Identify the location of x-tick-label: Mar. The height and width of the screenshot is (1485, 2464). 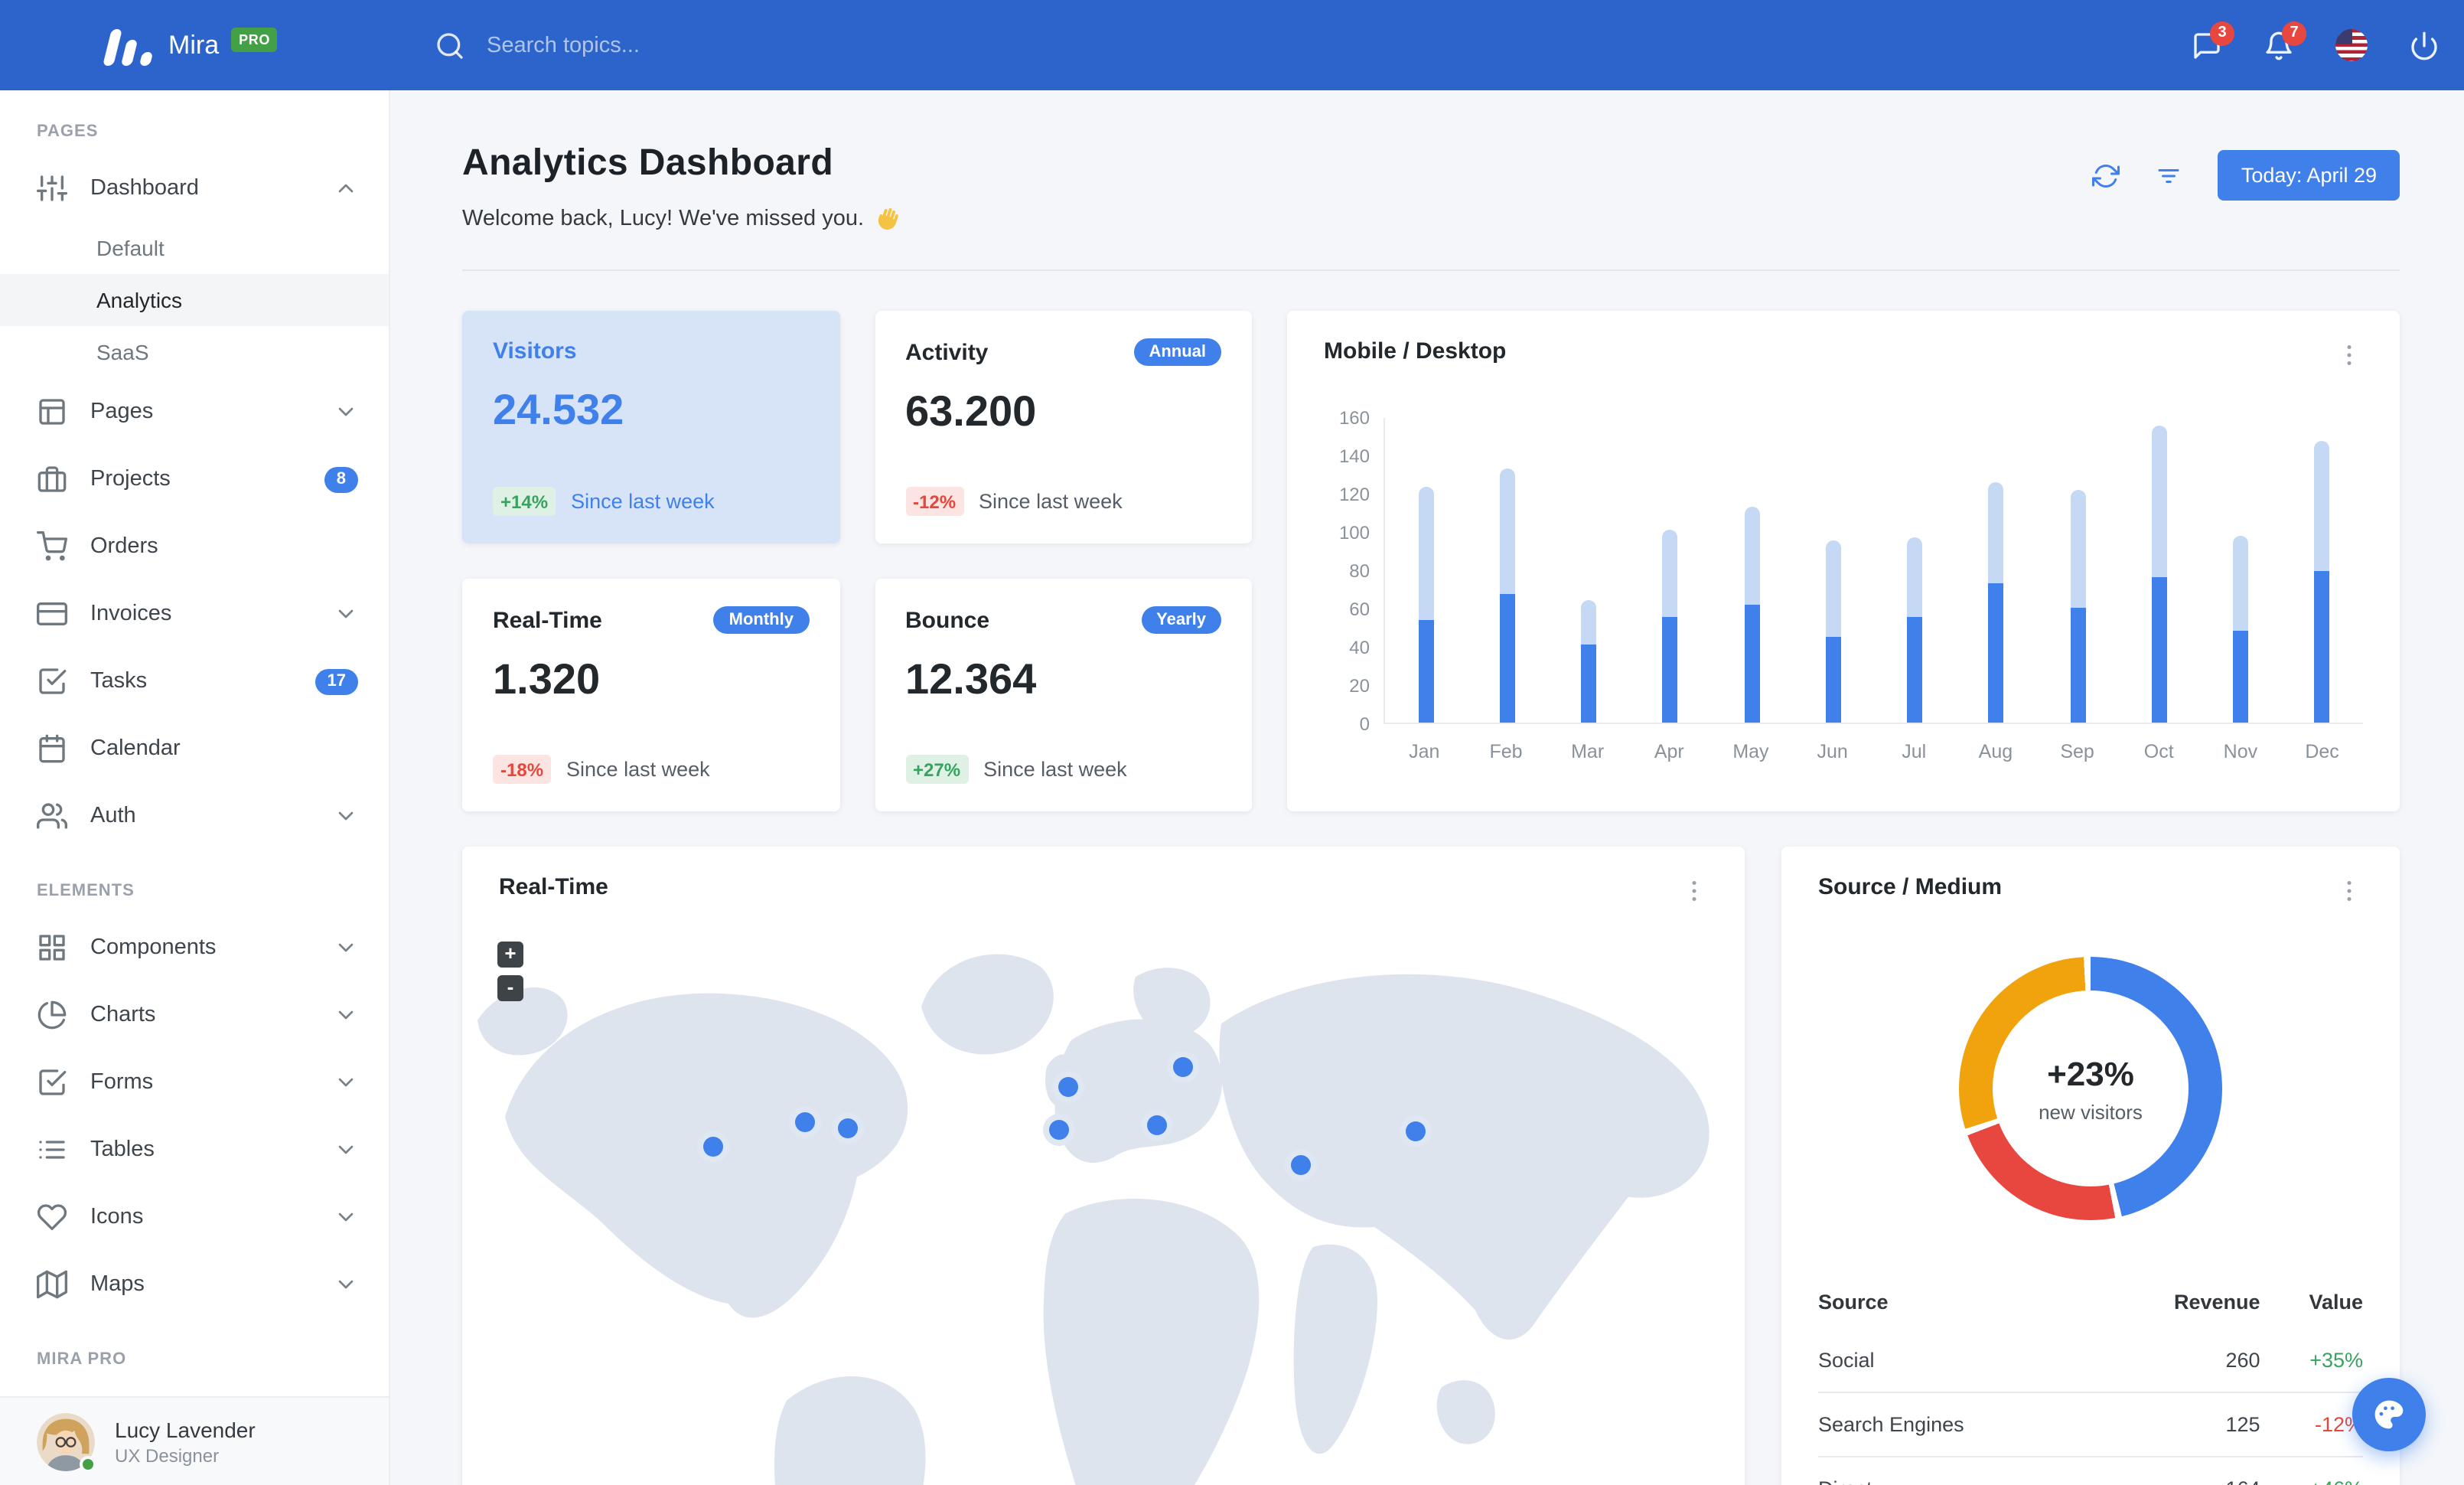
(1588, 751).